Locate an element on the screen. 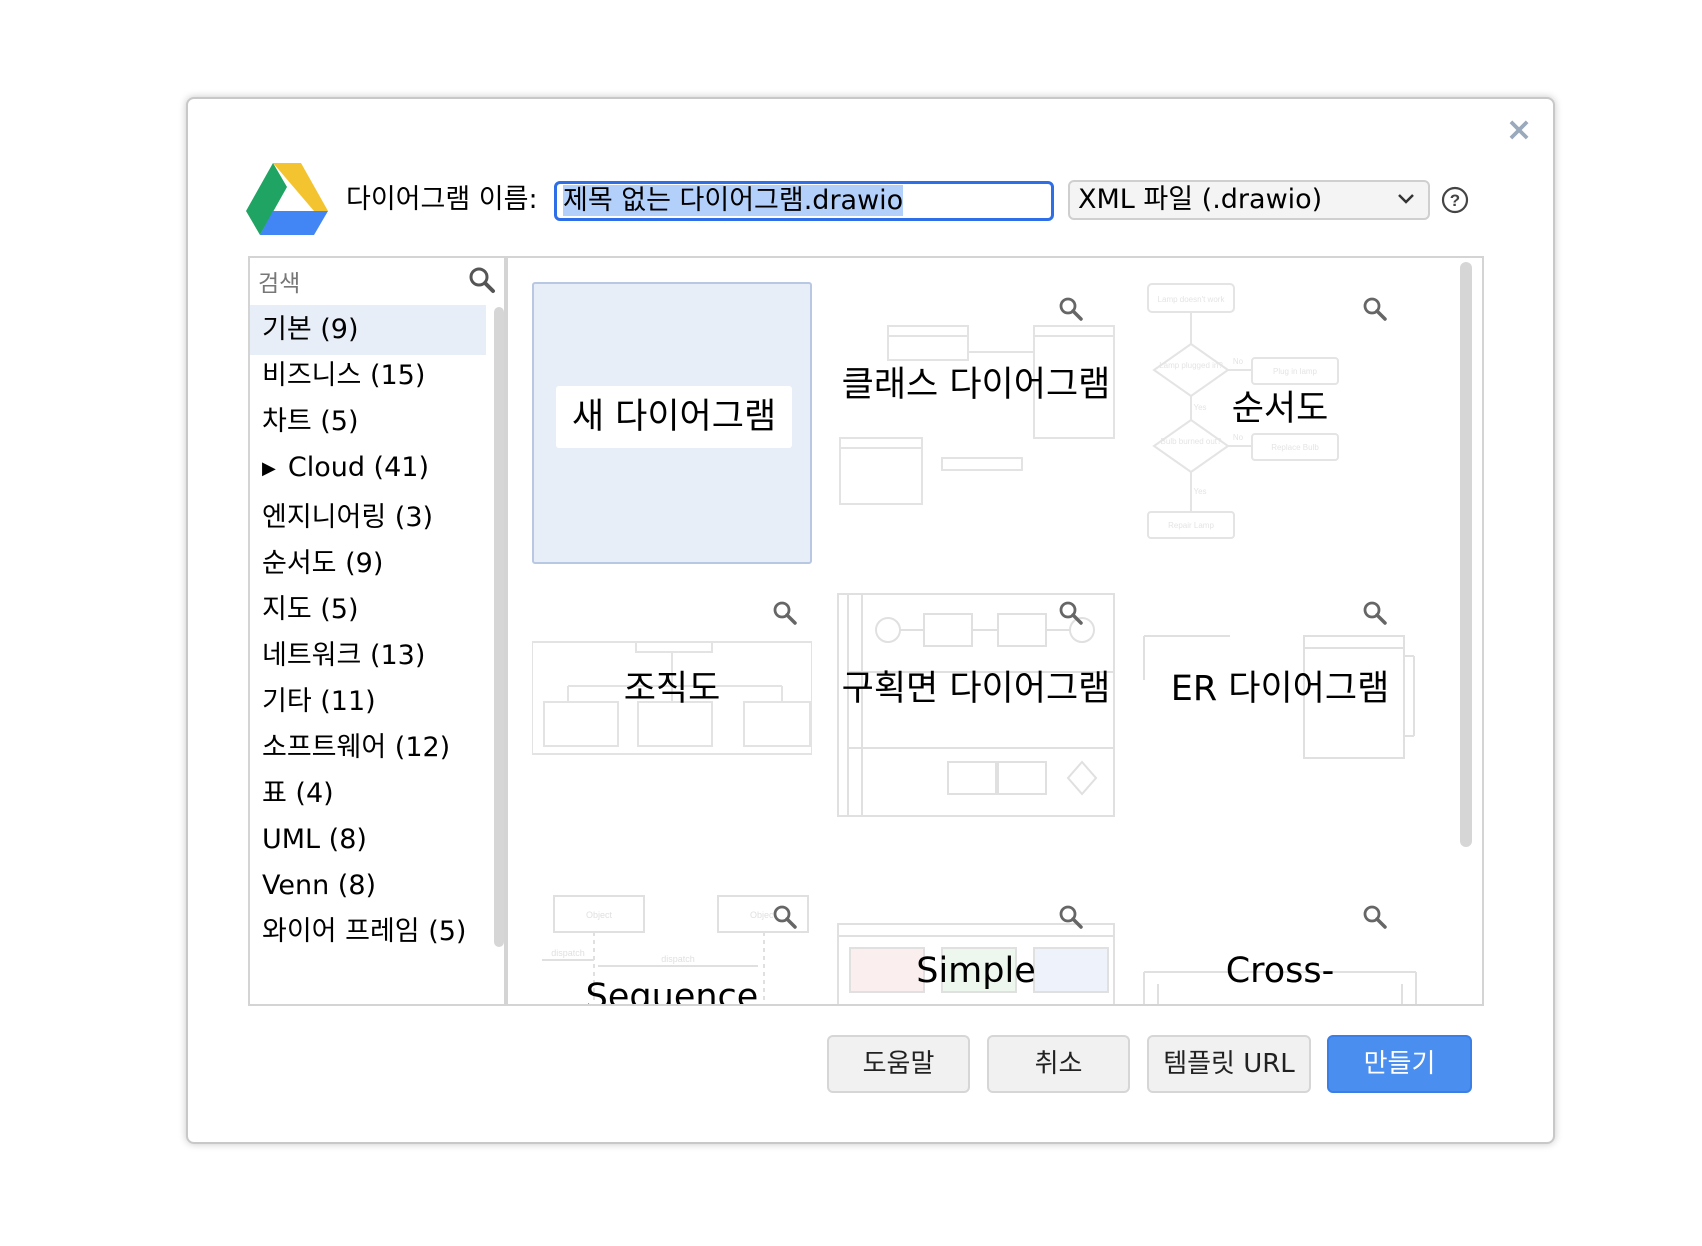 Image resolution: width=1702 pixels, height=1246 pixels. search-icon is located at coordinates (482, 280).